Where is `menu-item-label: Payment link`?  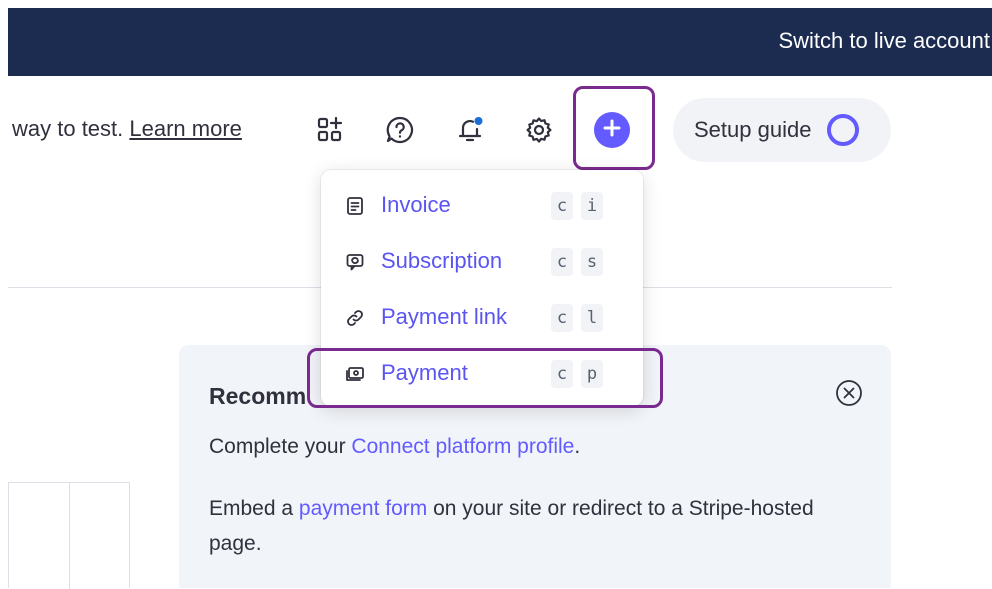
menu-item-label: Payment link is located at coordinates (444, 316).